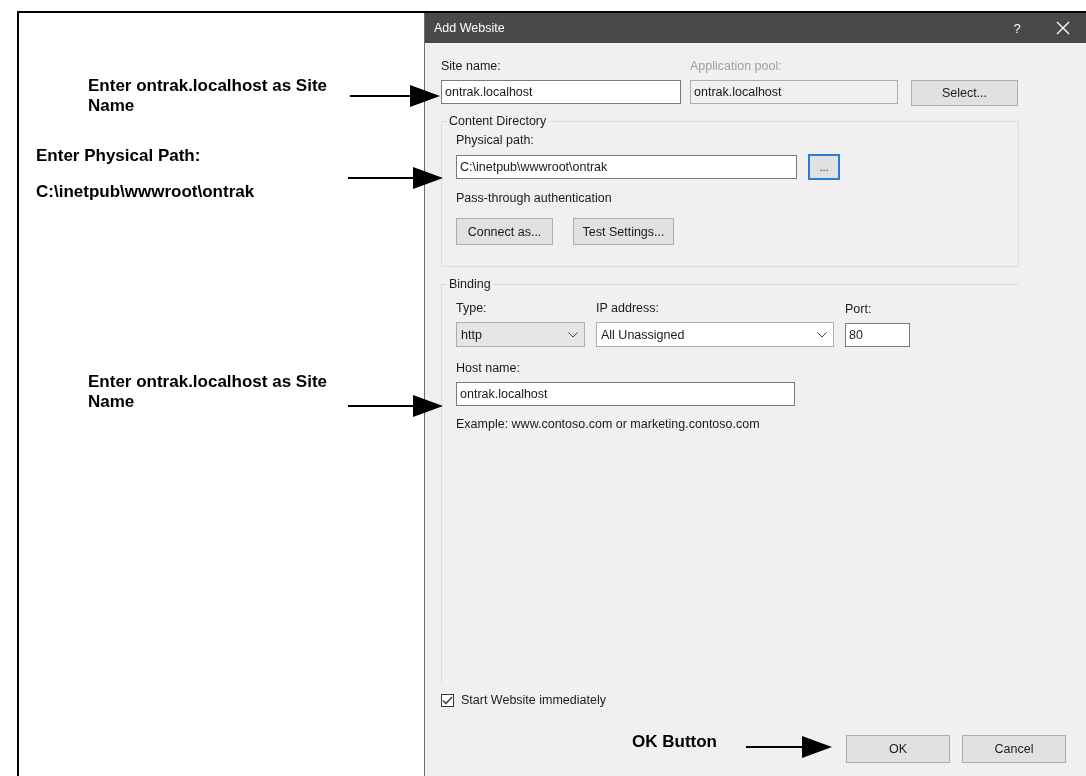  What do you see at coordinates (626, 167) in the screenshot?
I see `physical-path-field: C:\inetpub\wwwroot\ontrak` at bounding box center [626, 167].